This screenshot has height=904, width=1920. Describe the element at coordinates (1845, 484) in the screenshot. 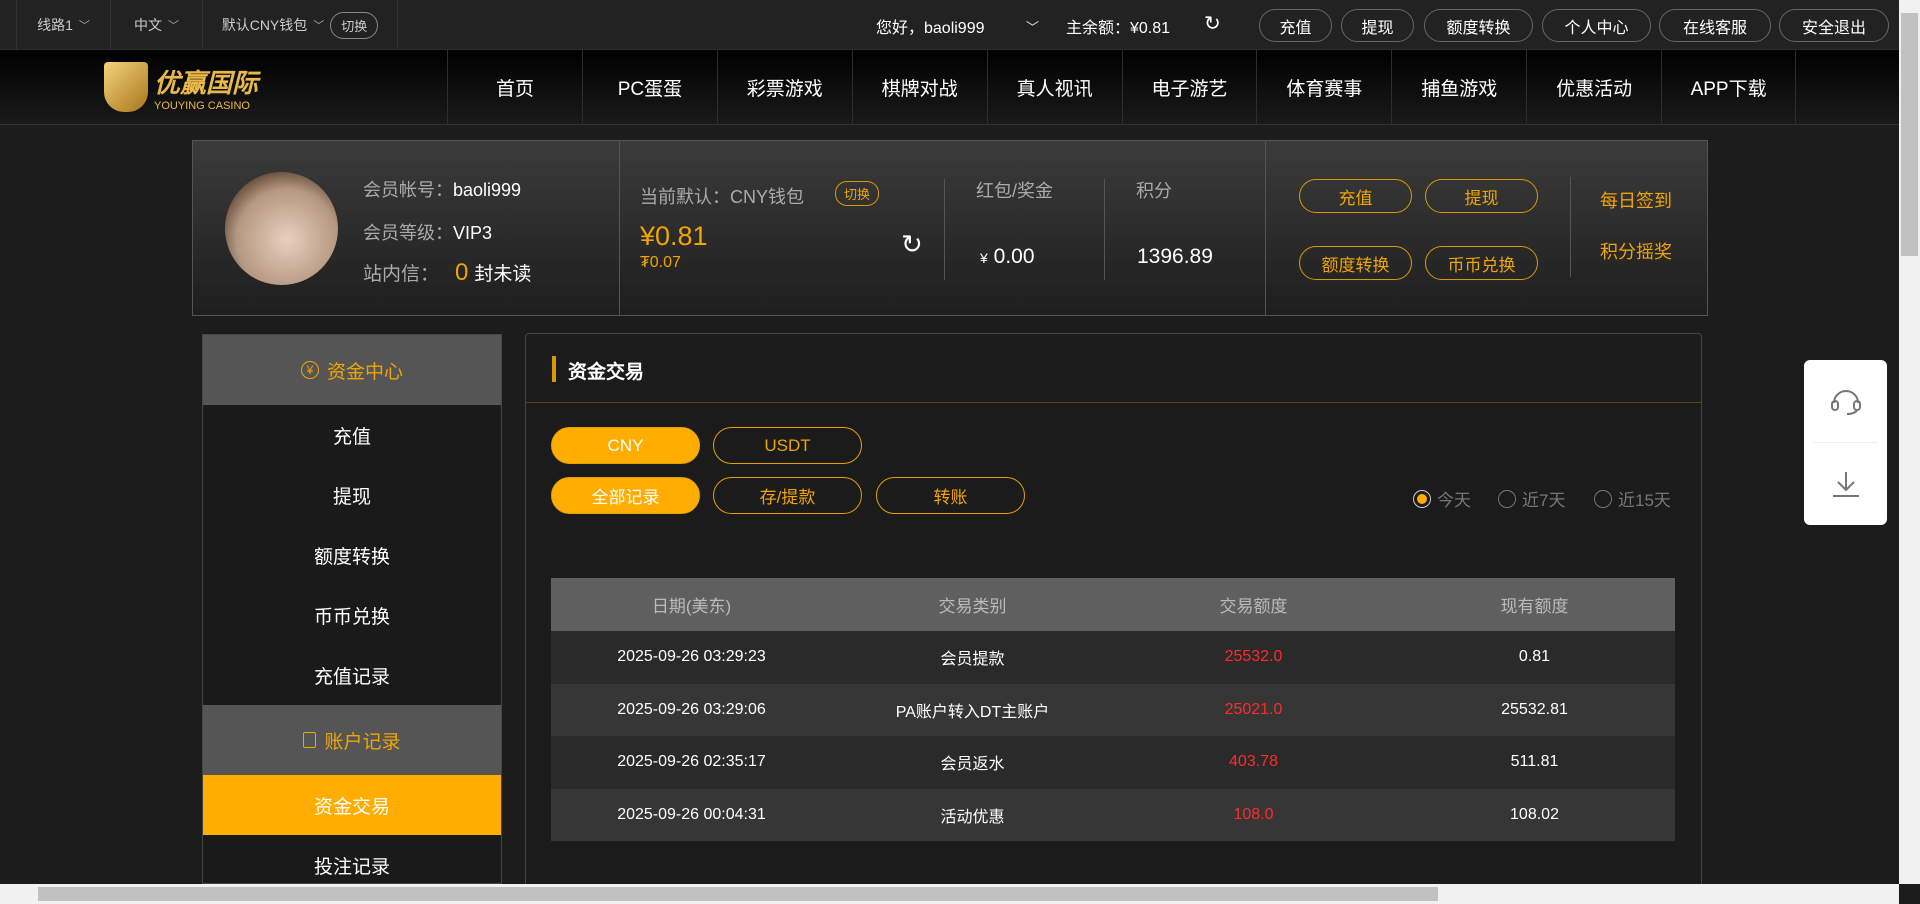

I see `download-icon` at that location.